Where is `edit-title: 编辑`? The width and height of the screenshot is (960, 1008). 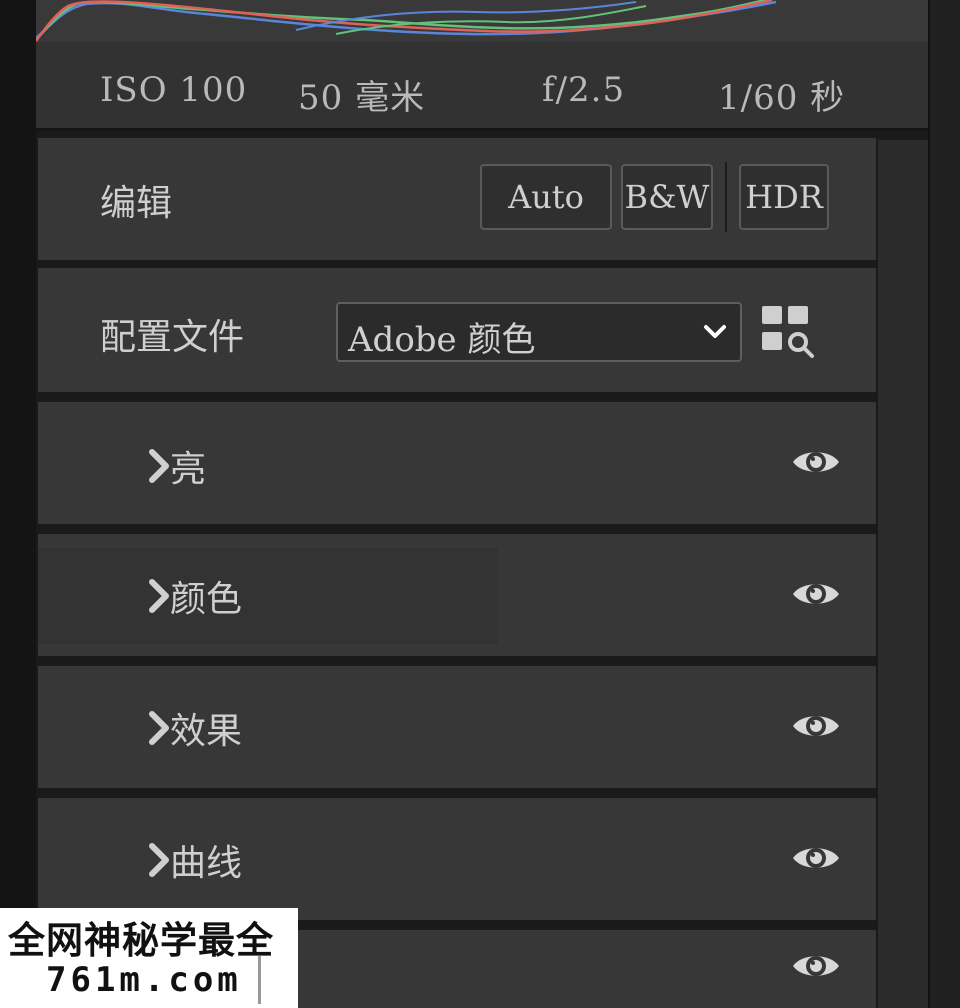
edit-title: 编辑 is located at coordinates (136, 203).